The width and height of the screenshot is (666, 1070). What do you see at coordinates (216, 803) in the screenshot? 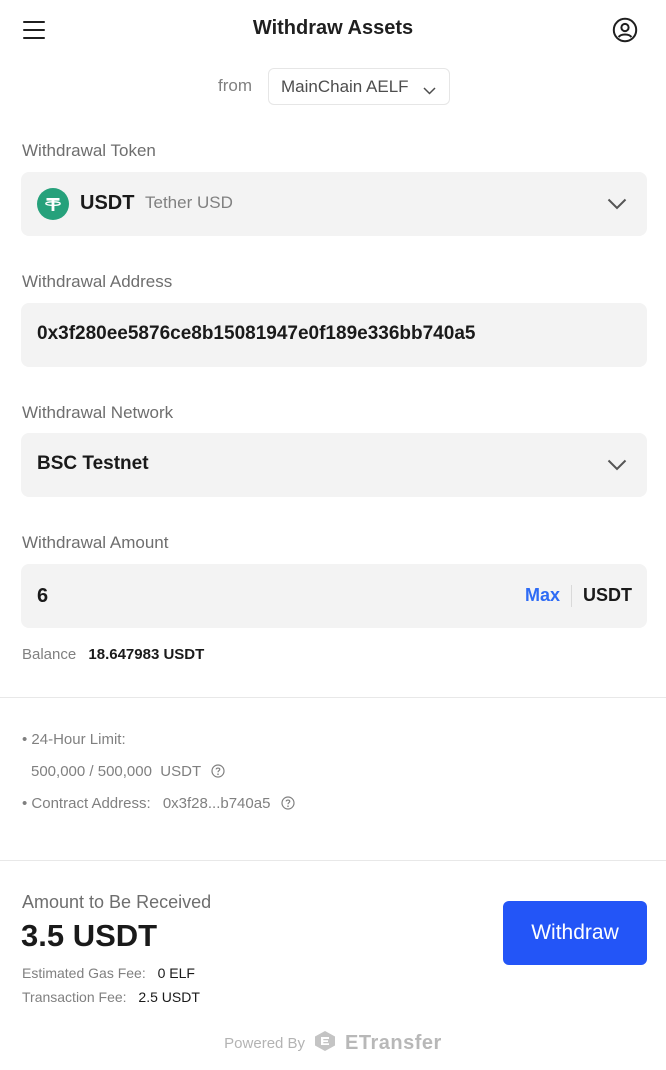
I see `contract-value: 0x3f28...b740a5` at bounding box center [216, 803].